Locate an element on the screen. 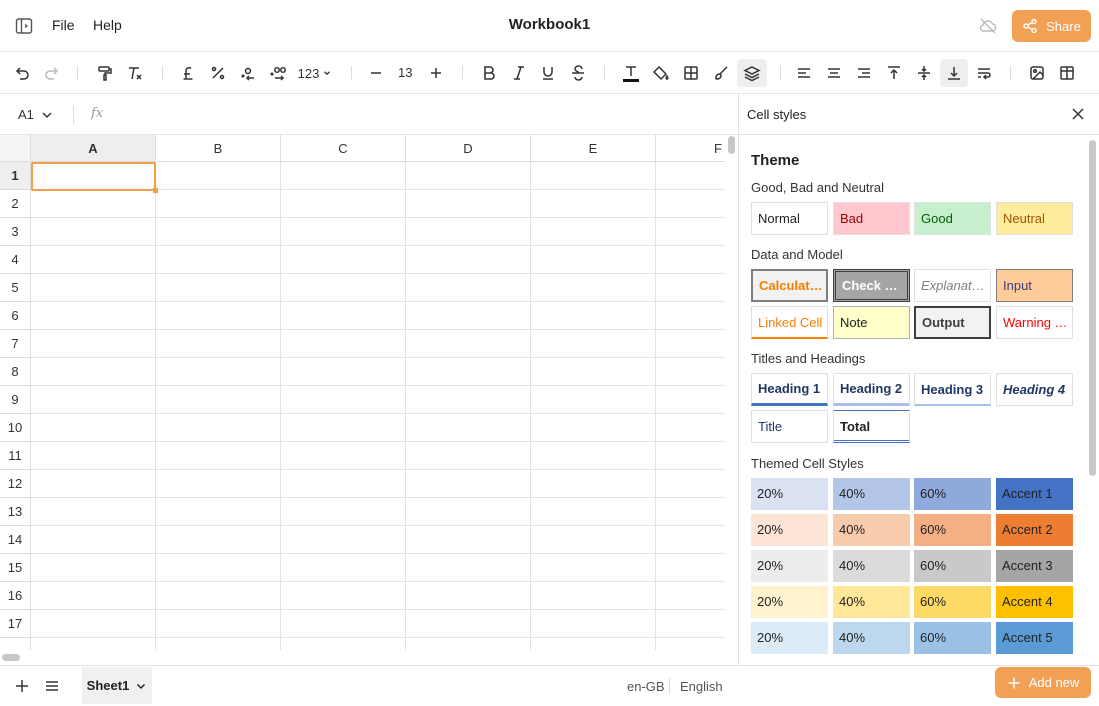  align-middle-icon is located at coordinates (924, 73).